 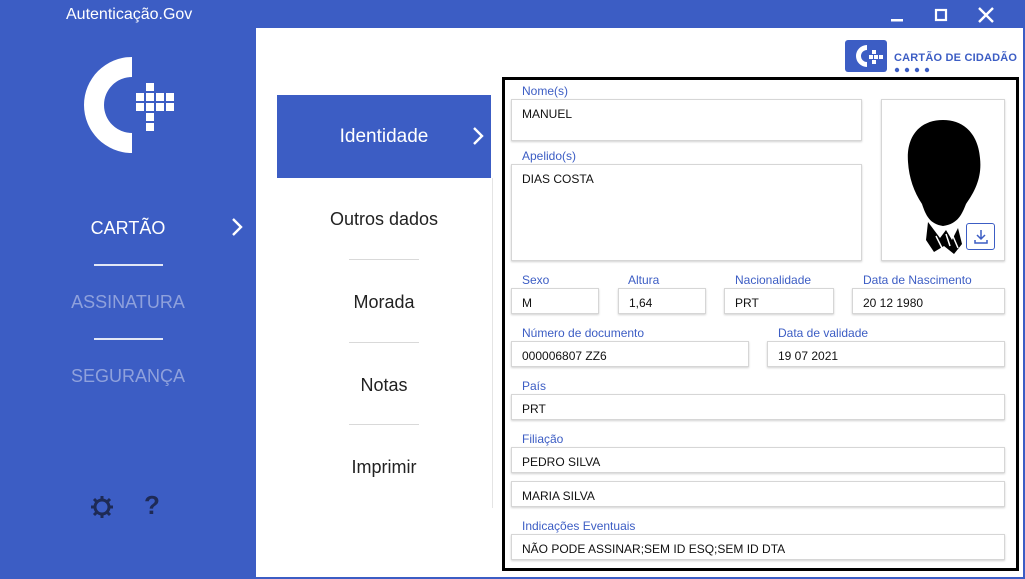 I want to click on apelidos-field: DIAS COSTA, so click(x=686, y=212).